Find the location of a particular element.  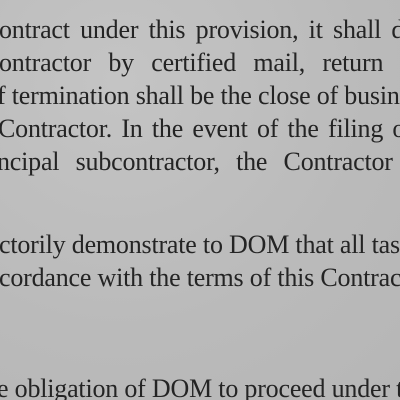

text-line: ontractor by certified mail, return rece is located at coordinates (200, 62).